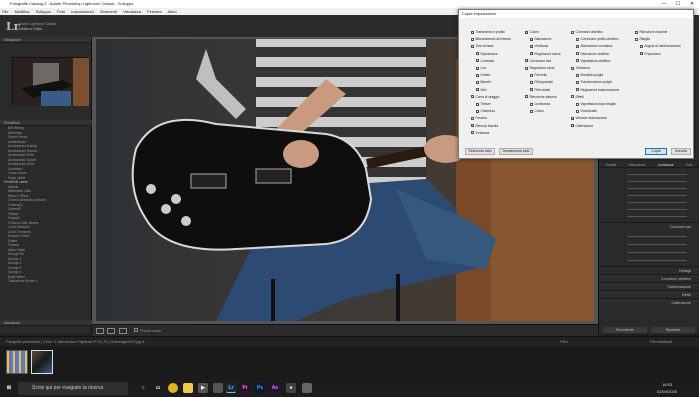 The width and height of the screenshot is (699, 397). What do you see at coordinates (537, 111) in the screenshot?
I see `dialog-checkbox: Colore` at bounding box center [537, 111].